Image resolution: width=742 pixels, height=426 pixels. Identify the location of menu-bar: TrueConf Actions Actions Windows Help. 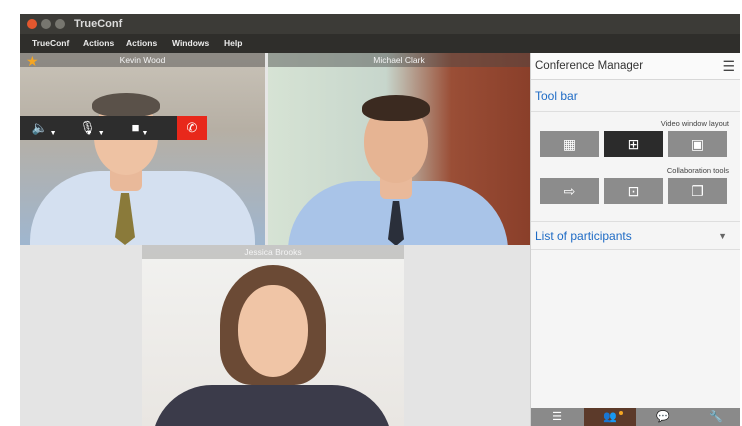
(380, 43).